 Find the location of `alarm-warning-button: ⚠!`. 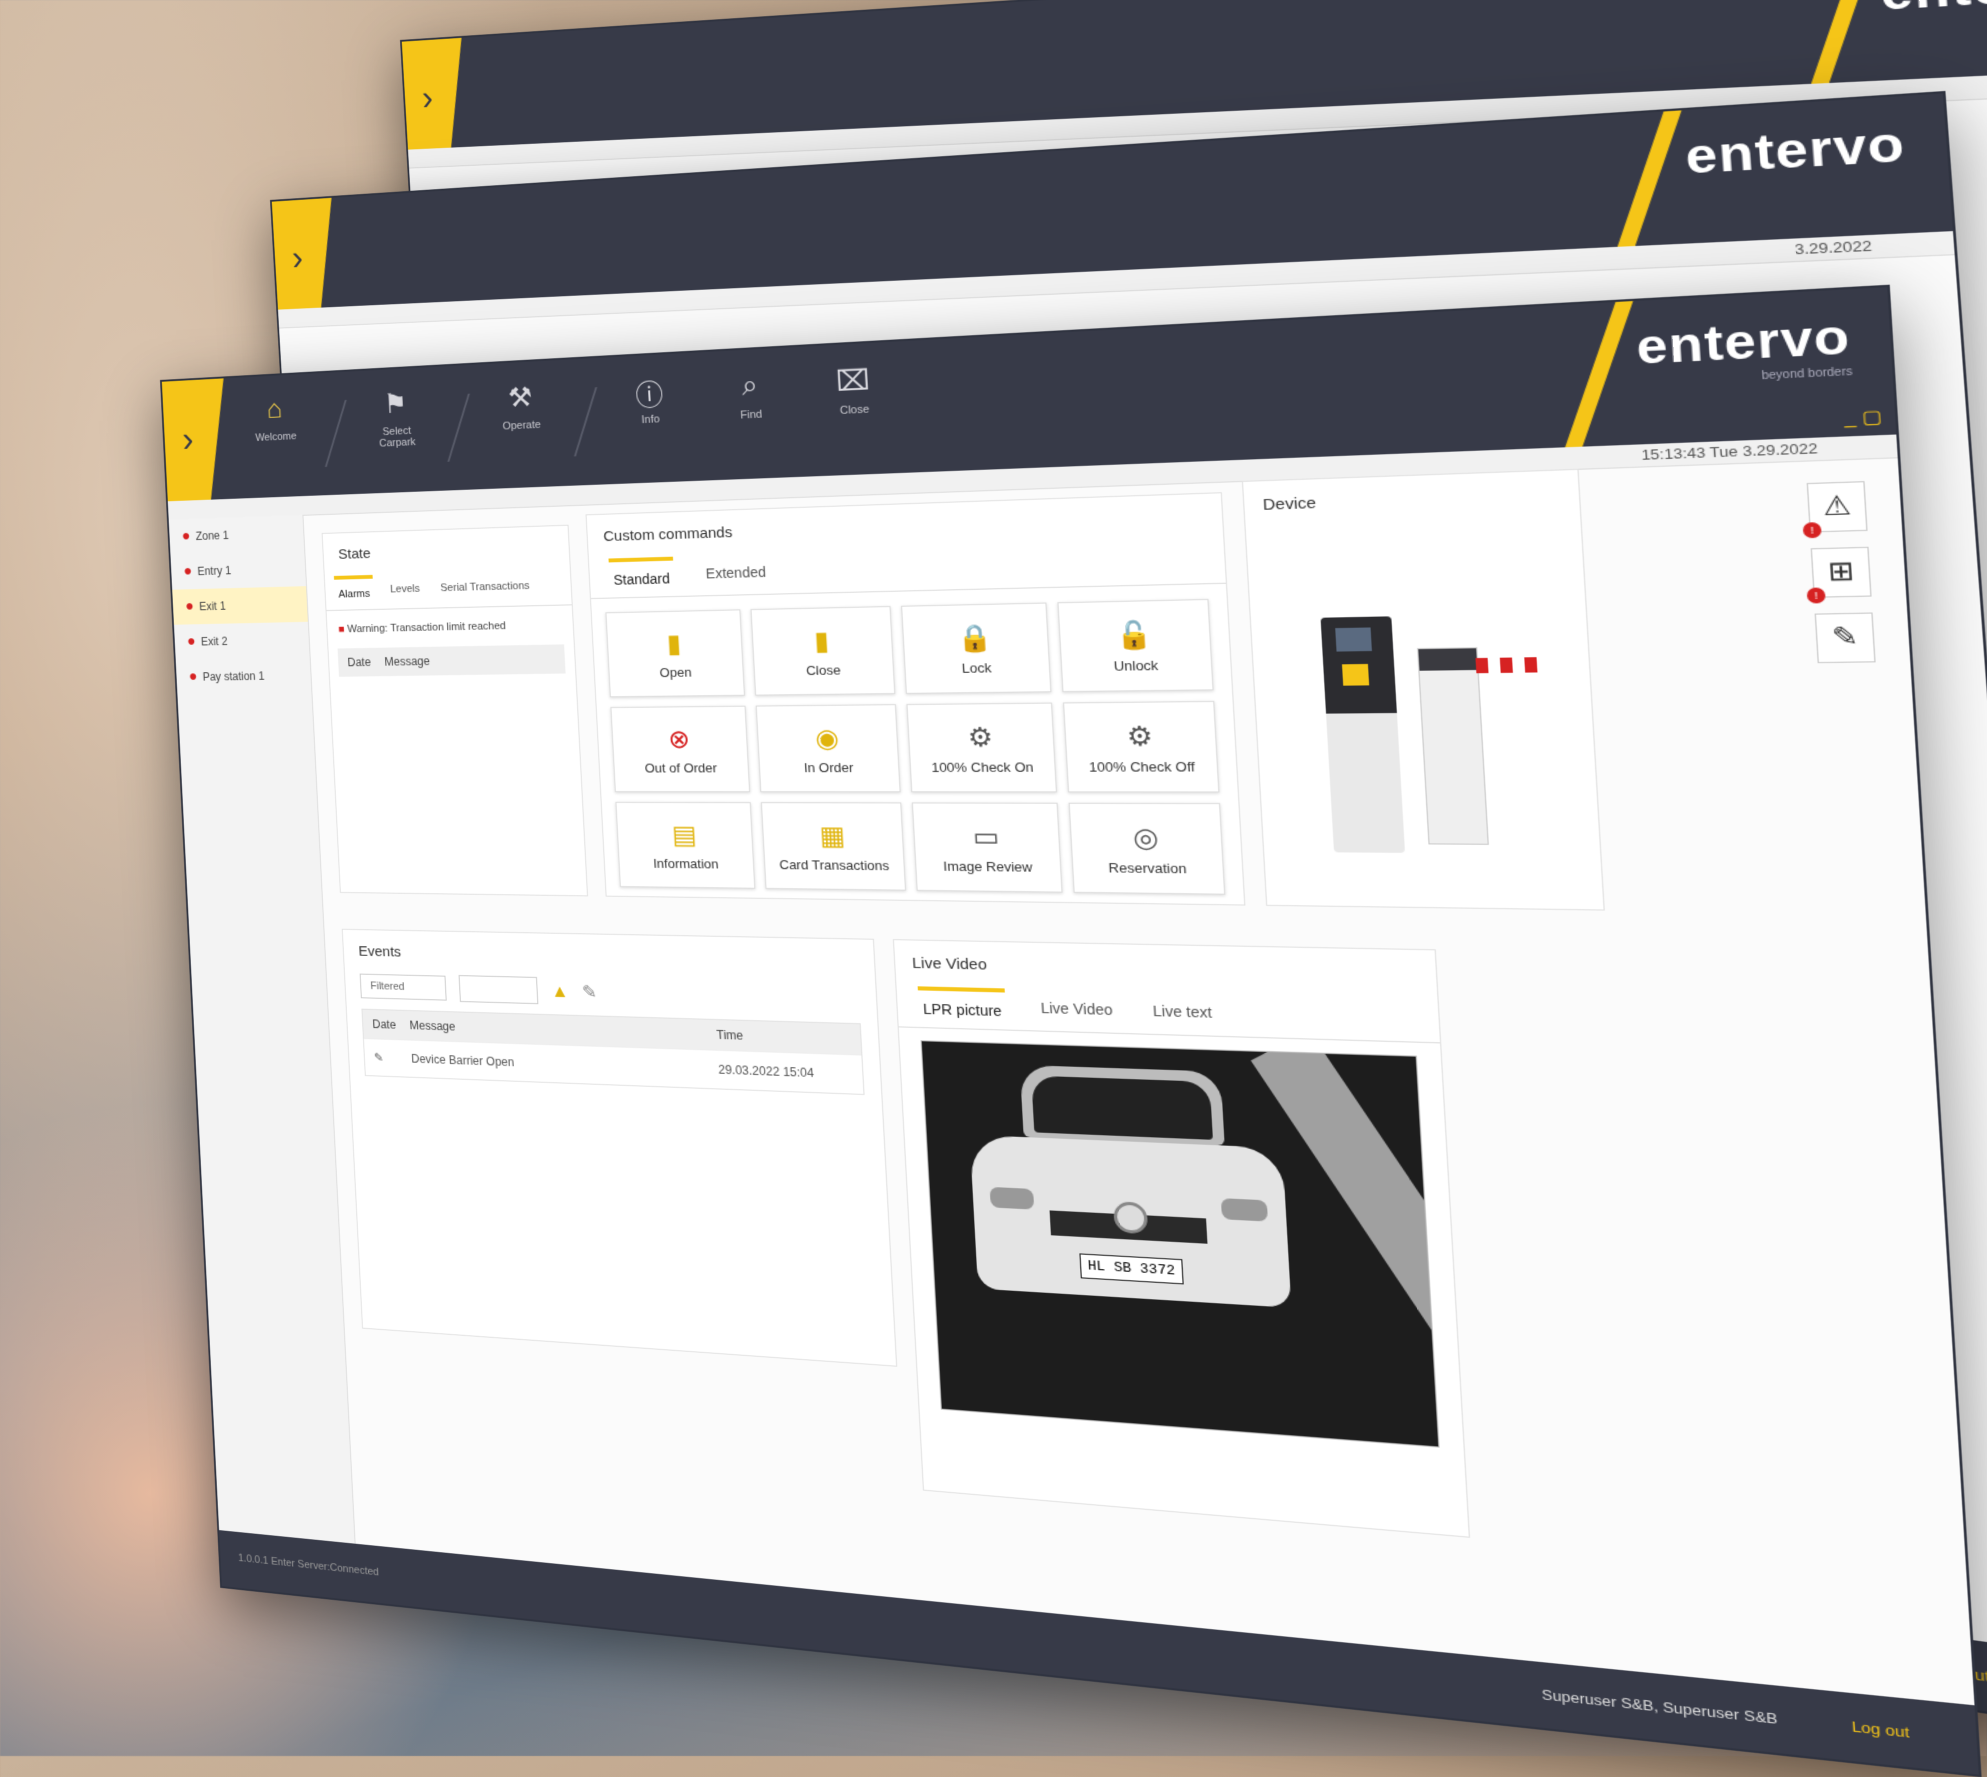

alarm-warning-button: ⚠! is located at coordinates (1835, 510).